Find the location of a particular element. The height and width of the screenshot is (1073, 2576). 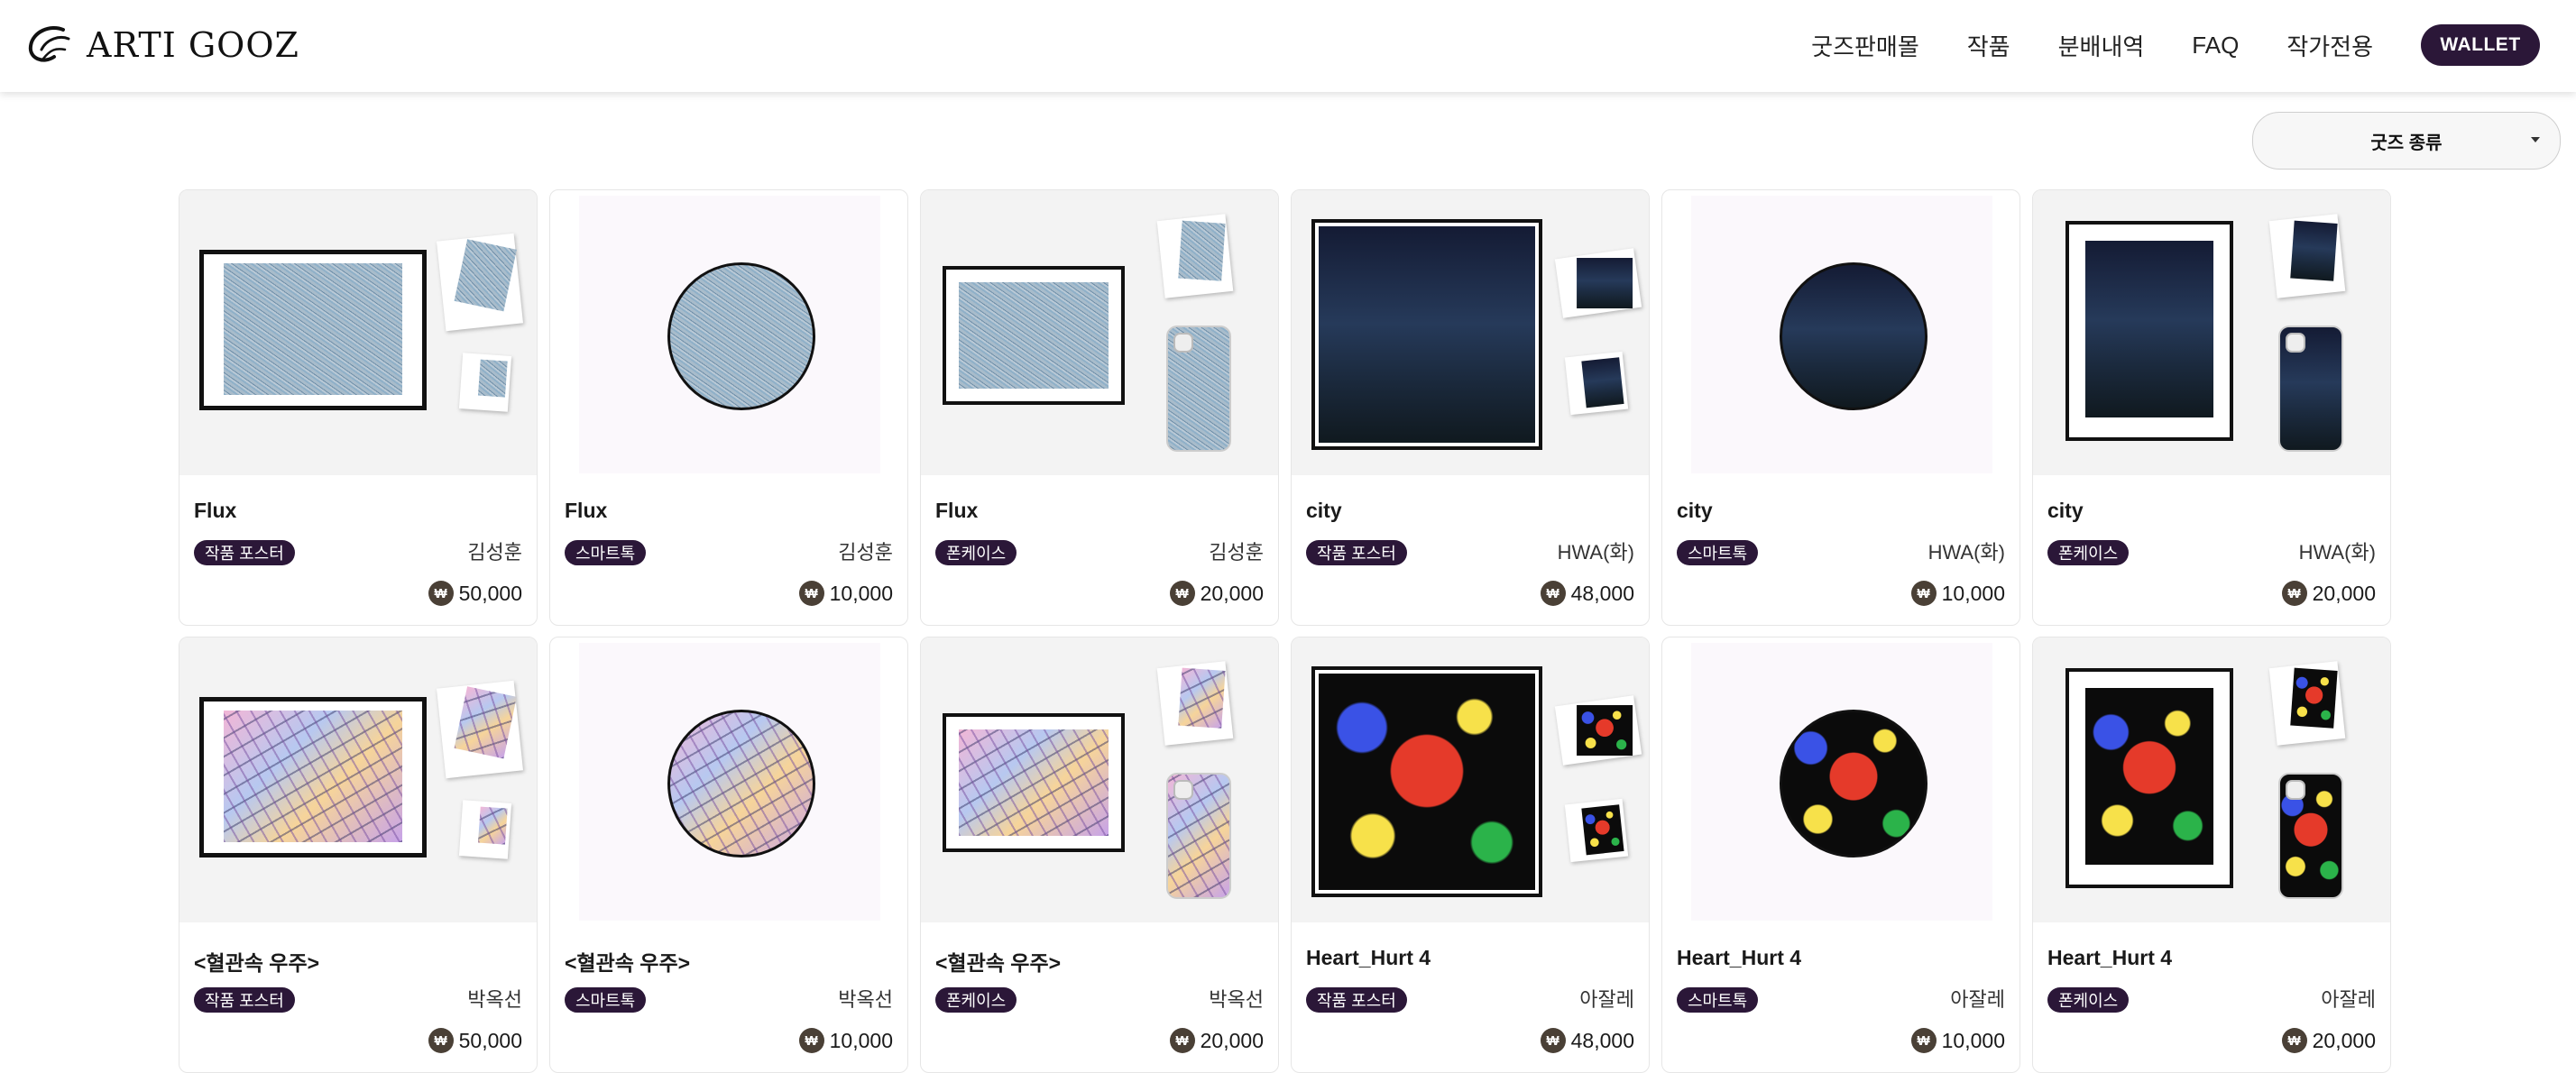

product-card: <혈관속 우주> 작품 포스터 박옥선 ₩50,000 is located at coordinates (358, 855).